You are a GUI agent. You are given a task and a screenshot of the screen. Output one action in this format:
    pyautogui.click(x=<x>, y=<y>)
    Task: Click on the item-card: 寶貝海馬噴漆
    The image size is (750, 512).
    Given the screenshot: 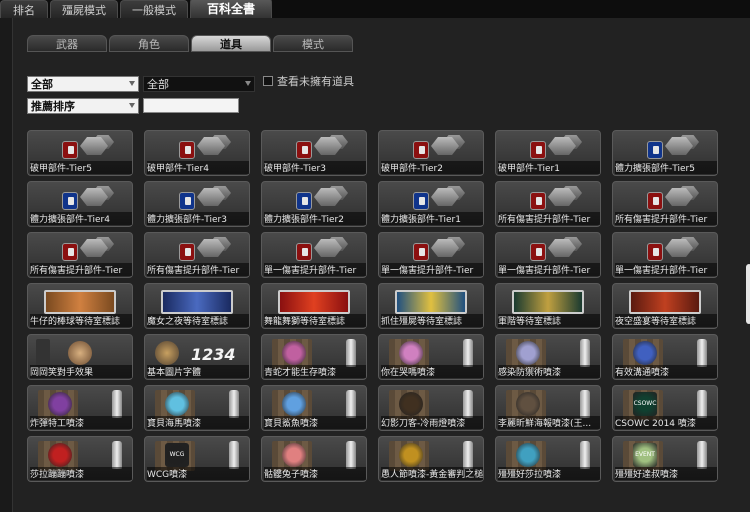 What is the action you would take?
    pyautogui.click(x=197, y=408)
    